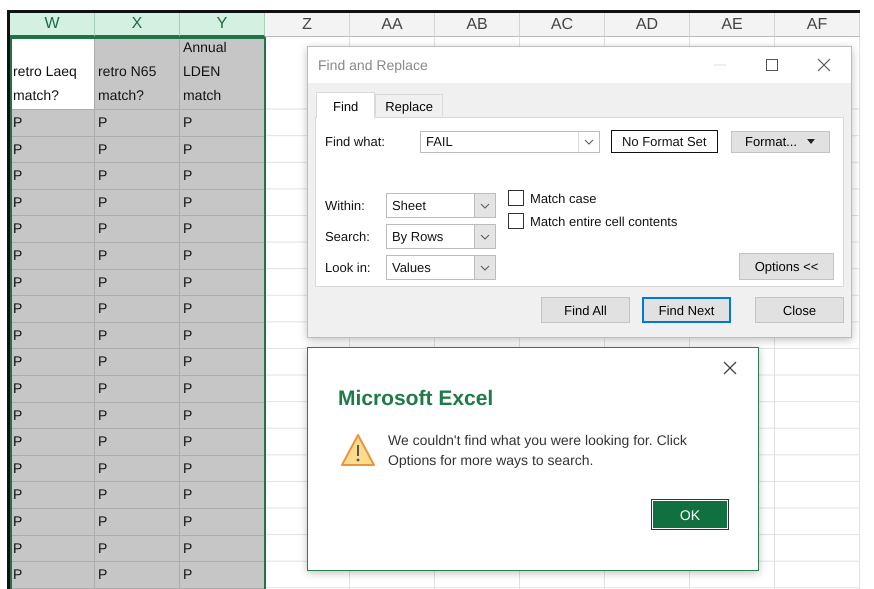 The height and width of the screenshot is (589, 874). Describe the element at coordinates (563, 198) in the screenshot. I see `checkbox-label: Match case` at that location.